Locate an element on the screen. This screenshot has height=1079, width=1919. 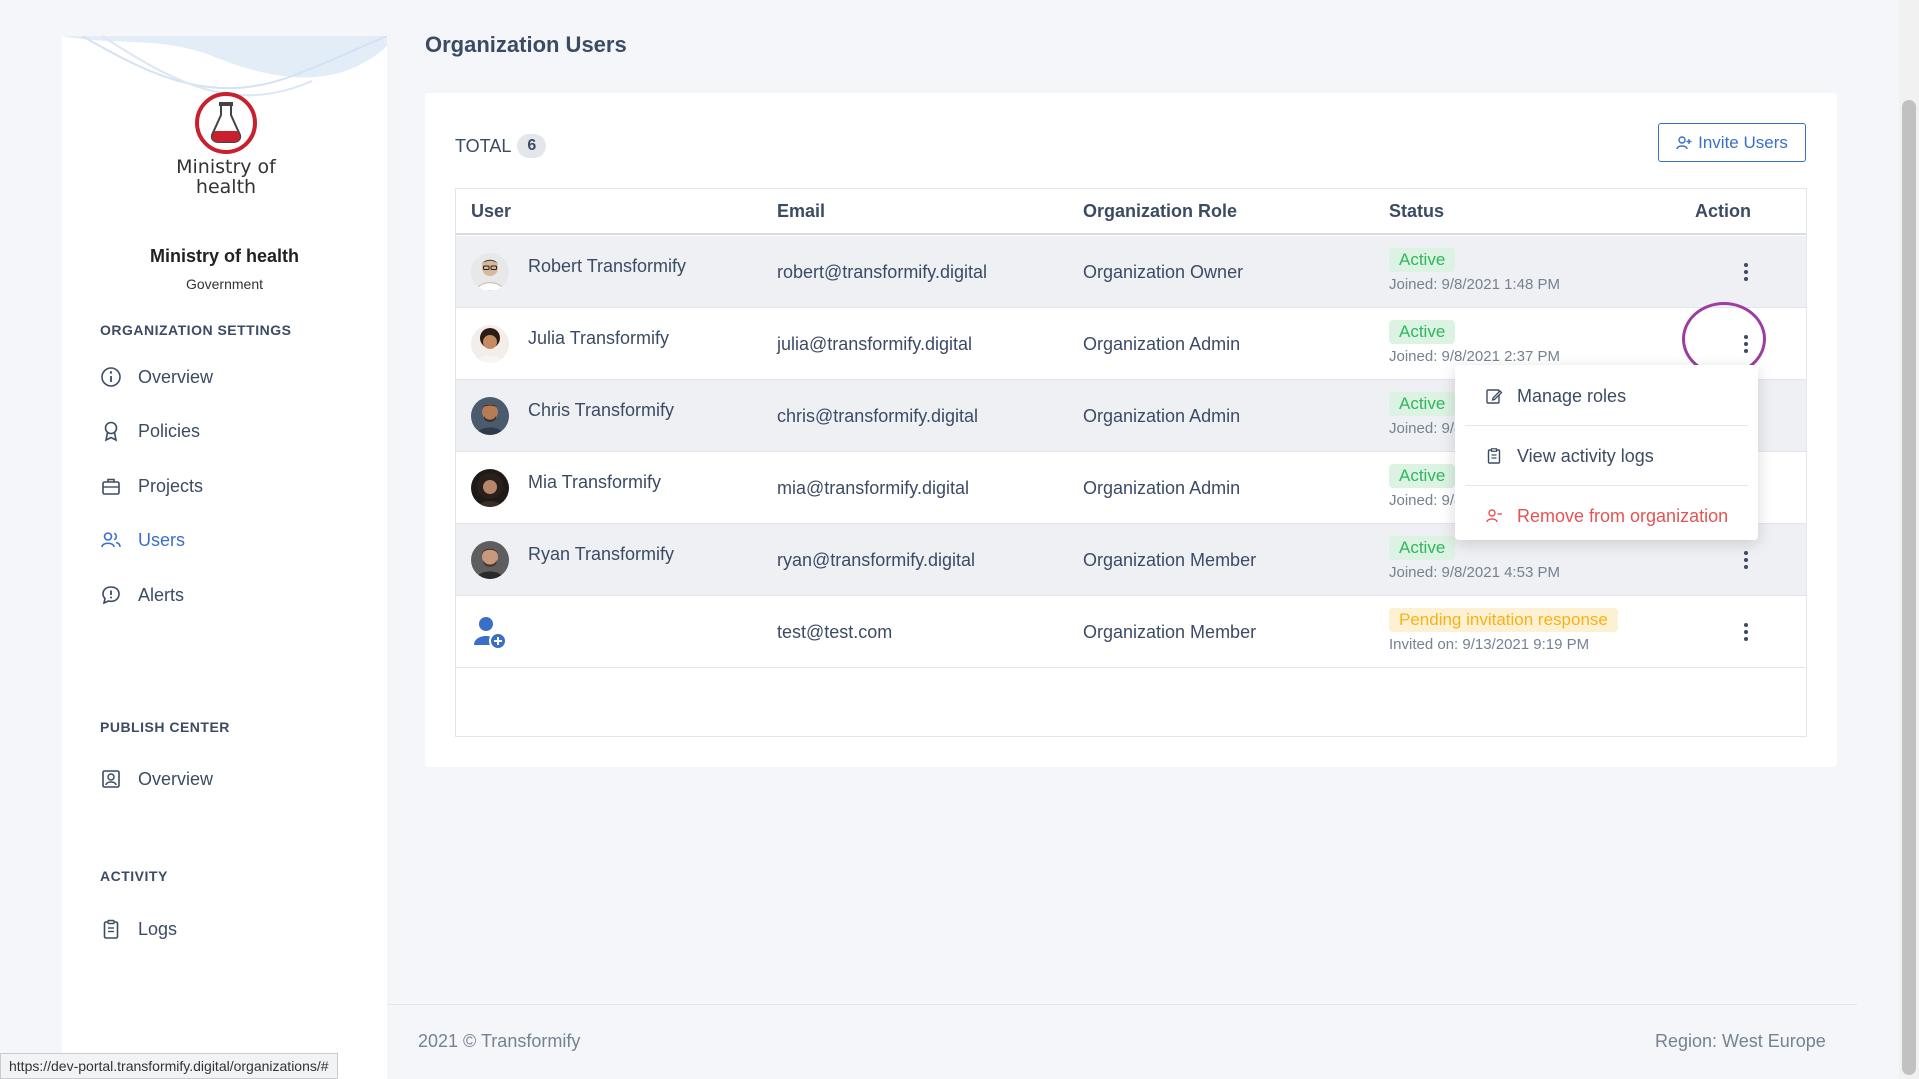
footer-divider is located at coordinates (1122, 1004).